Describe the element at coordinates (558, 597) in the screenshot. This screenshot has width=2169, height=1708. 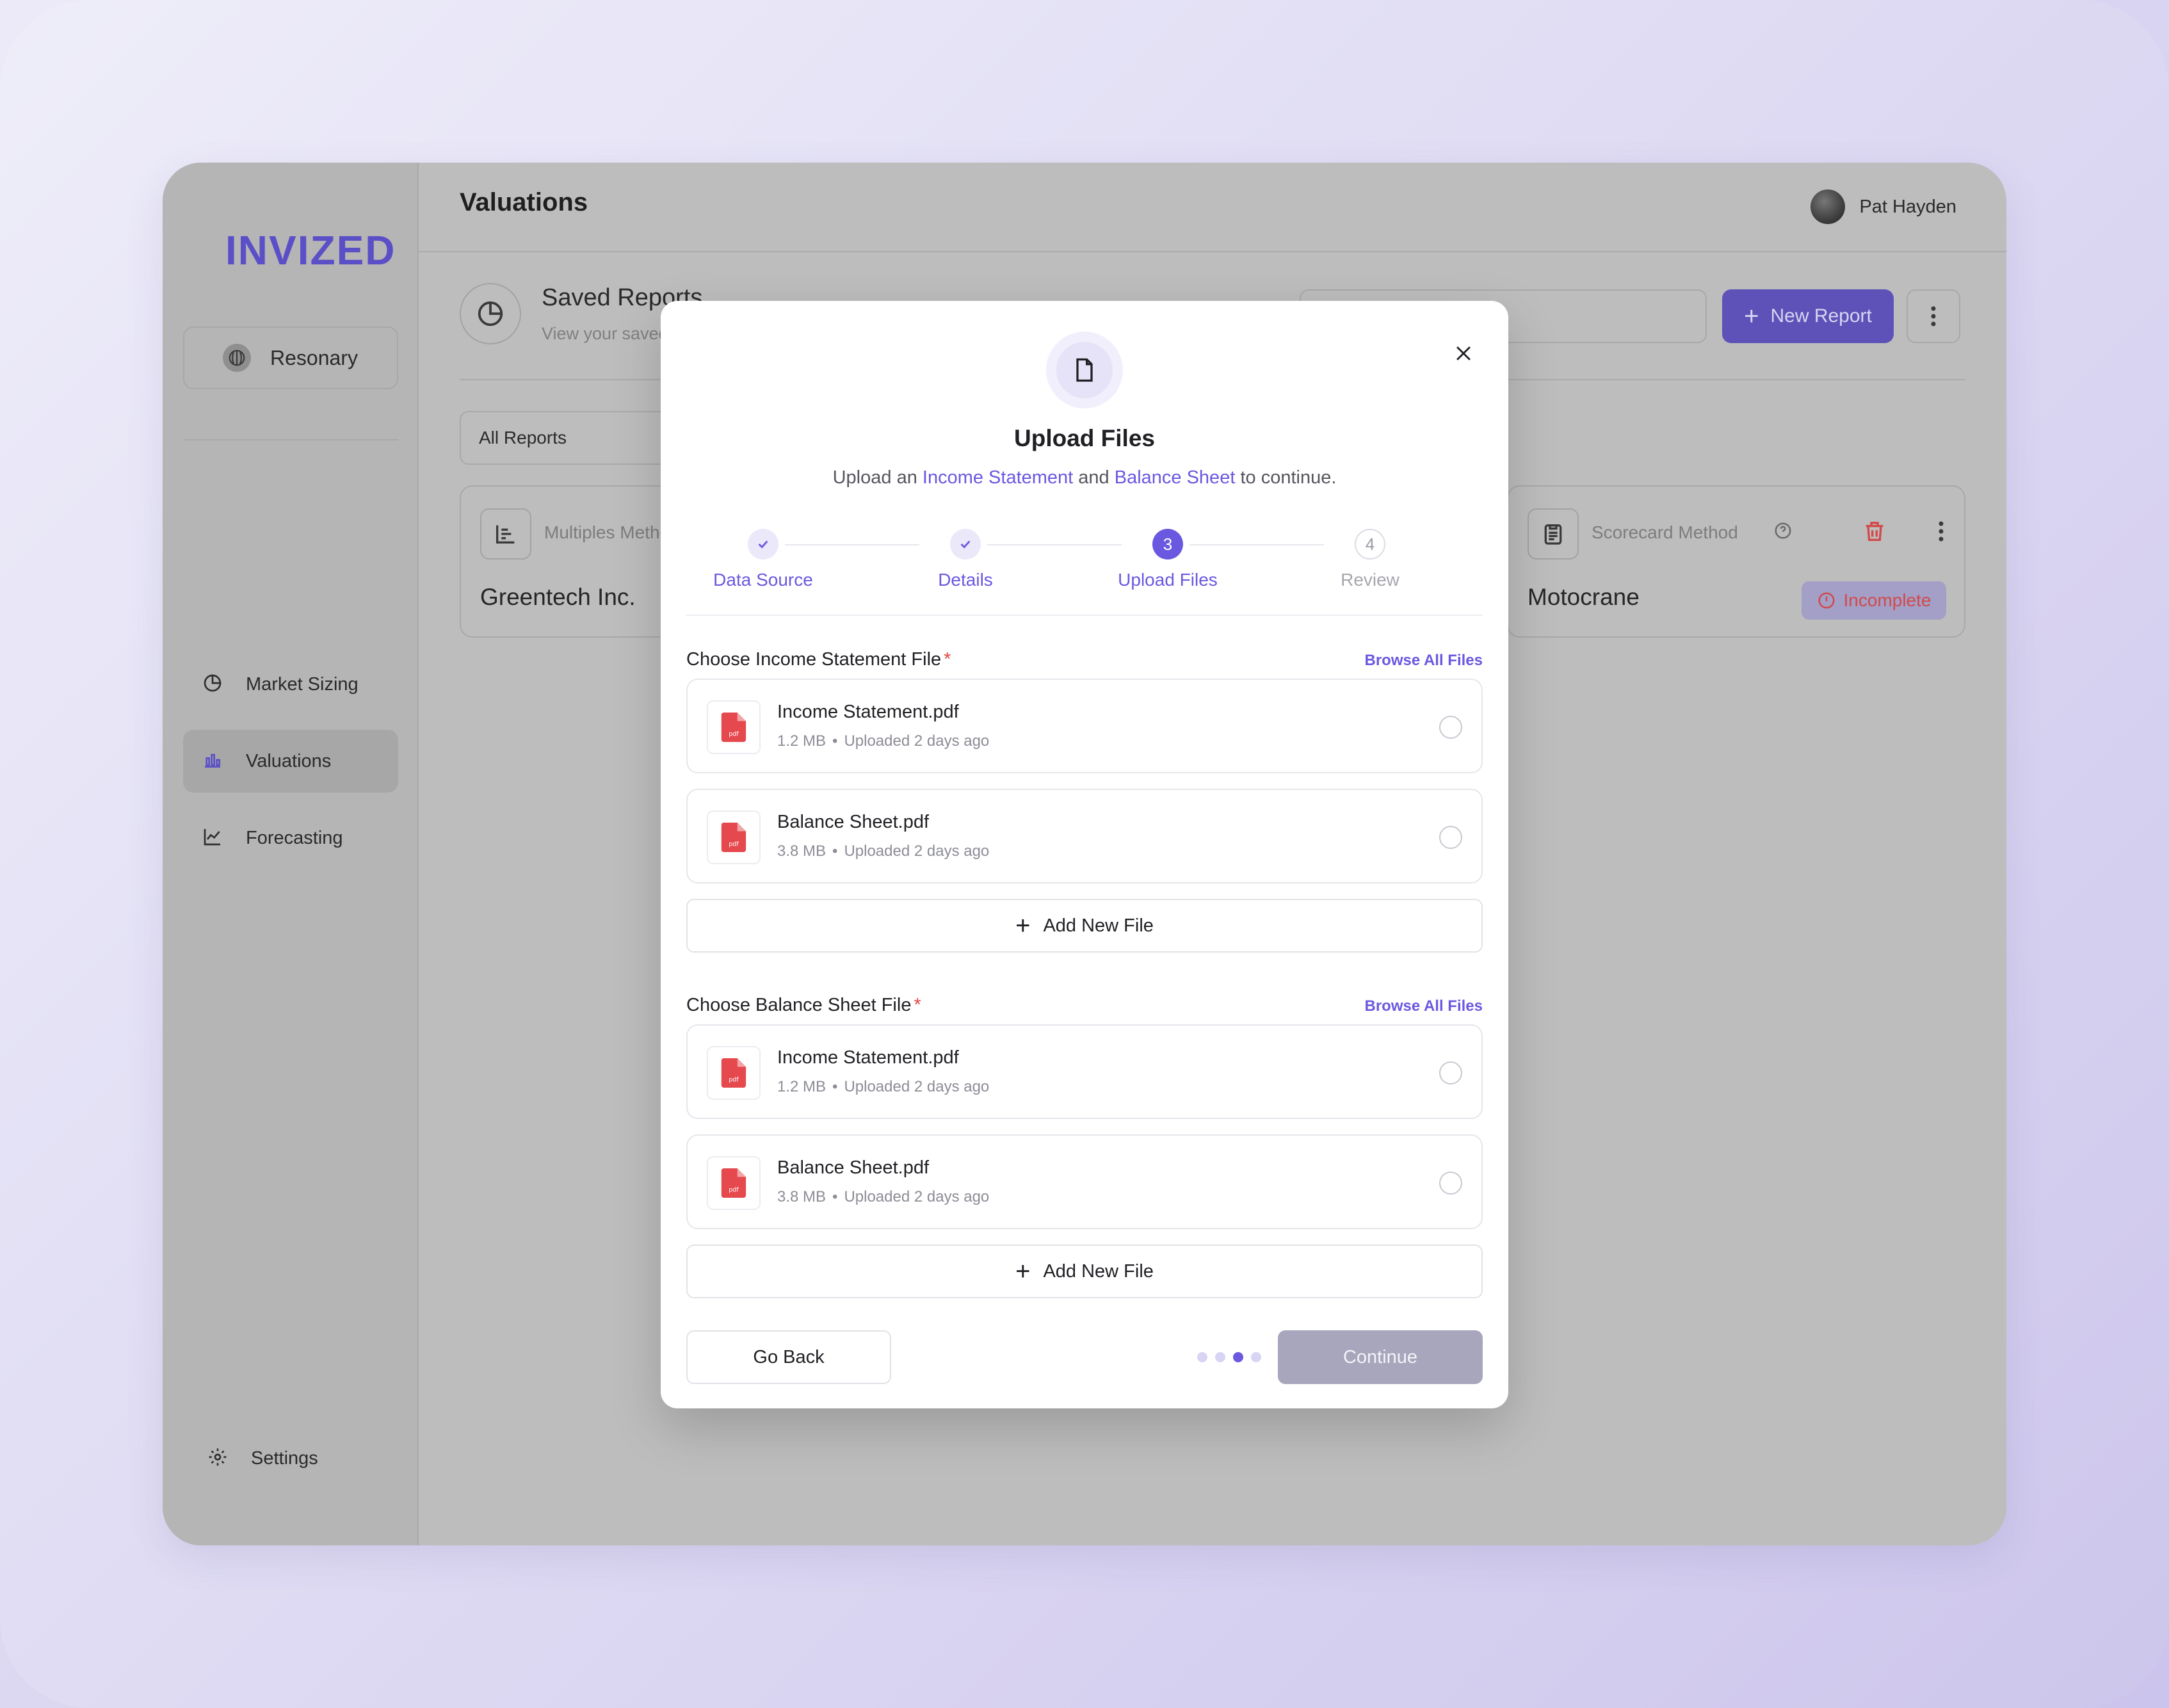
I see `company-name: Greentech Inc.` at that location.